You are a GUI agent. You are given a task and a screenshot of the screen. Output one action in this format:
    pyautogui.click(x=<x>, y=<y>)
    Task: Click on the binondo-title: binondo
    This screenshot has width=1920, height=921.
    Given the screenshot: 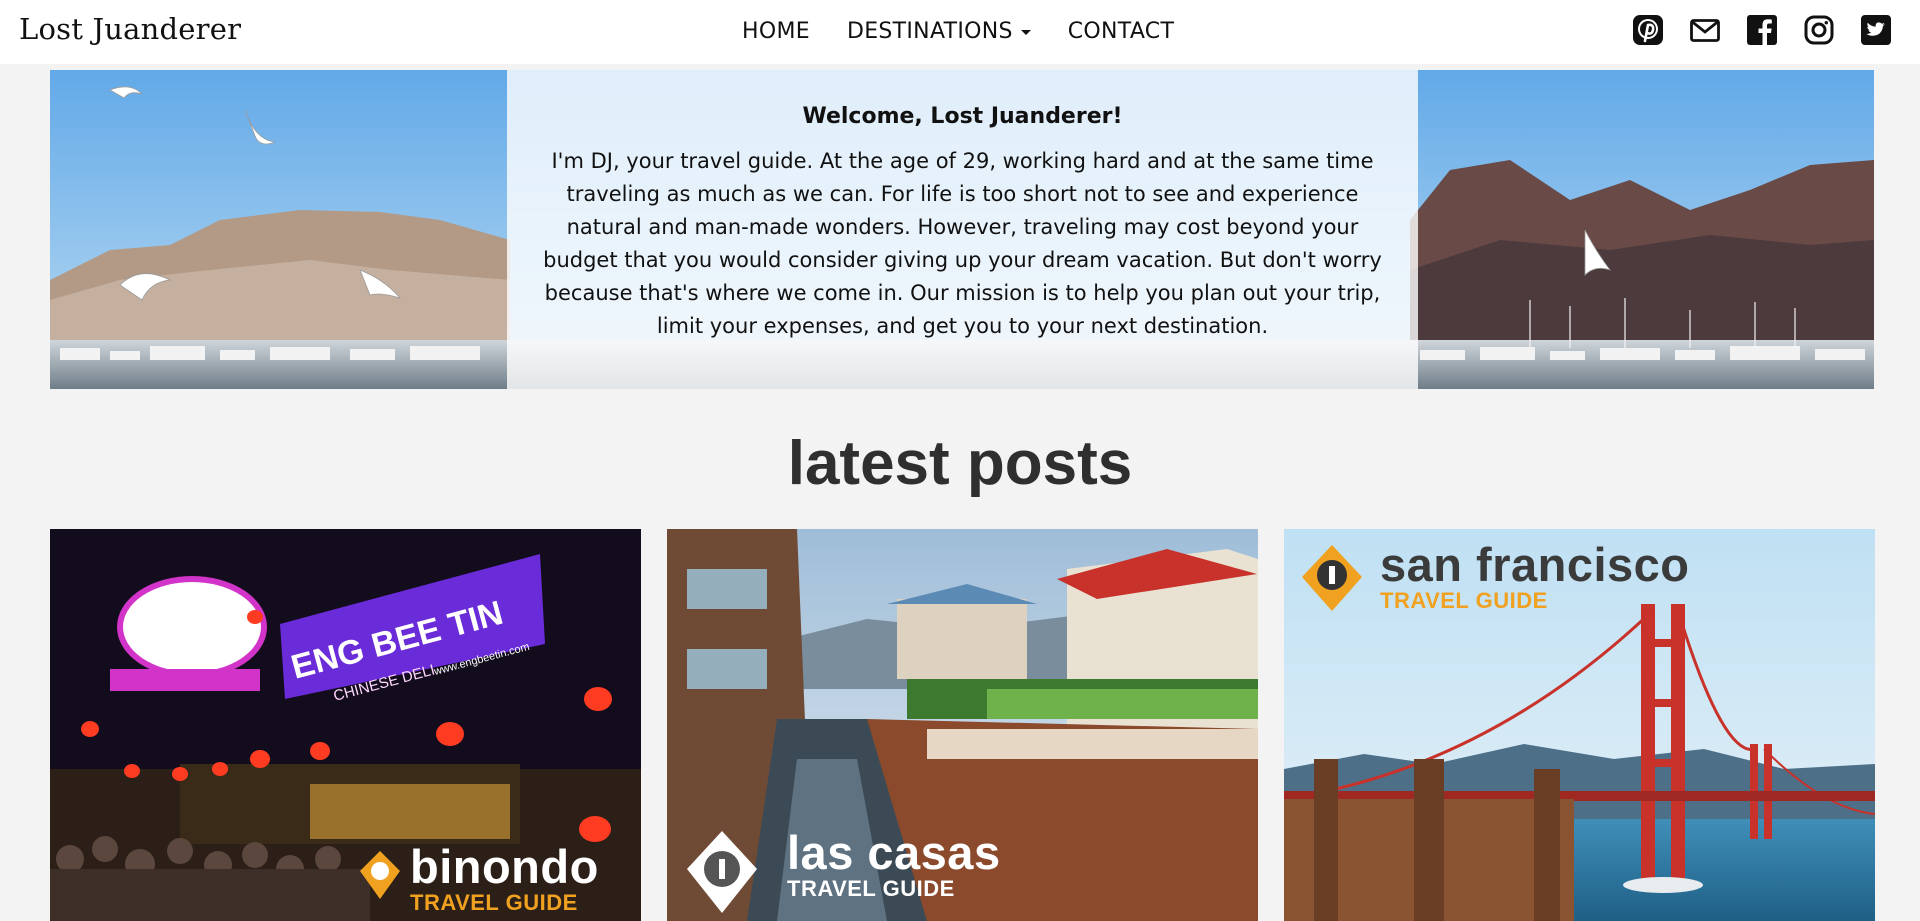 What is the action you would take?
    pyautogui.click(x=504, y=866)
    